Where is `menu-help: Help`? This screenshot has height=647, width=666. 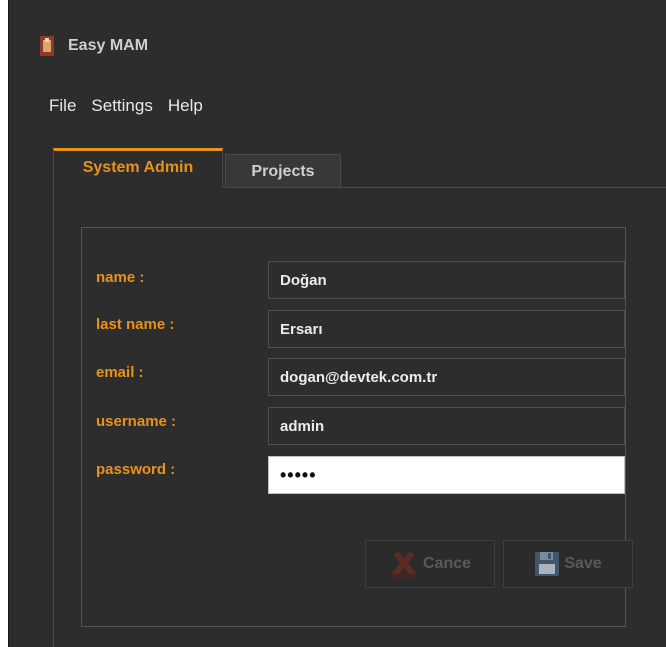
menu-help: Help is located at coordinates (185, 107).